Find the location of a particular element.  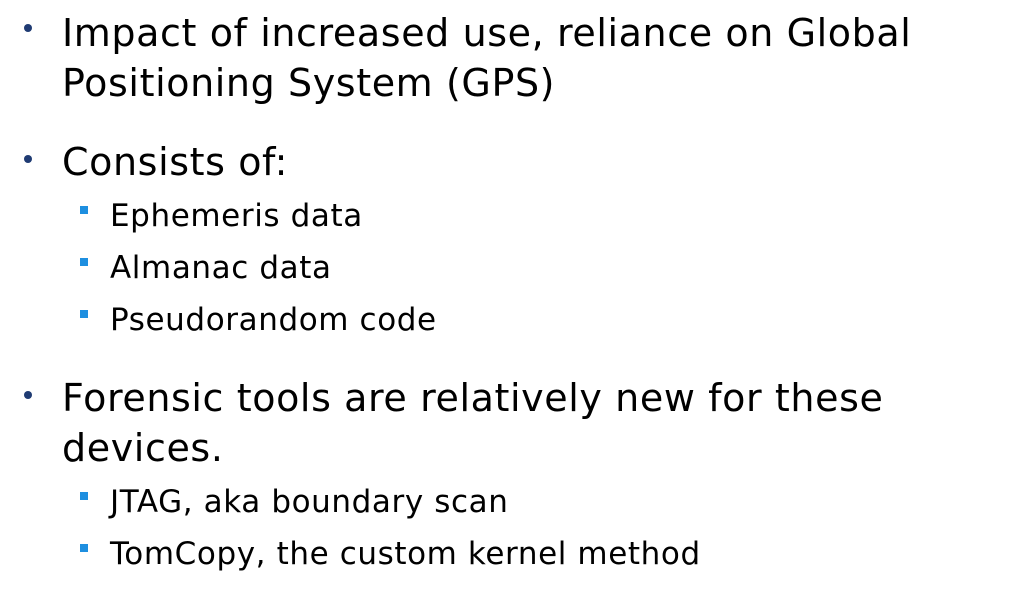

sub-bullet-text: TomCopy, the custom kernel method is located at coordinates (405, 554).